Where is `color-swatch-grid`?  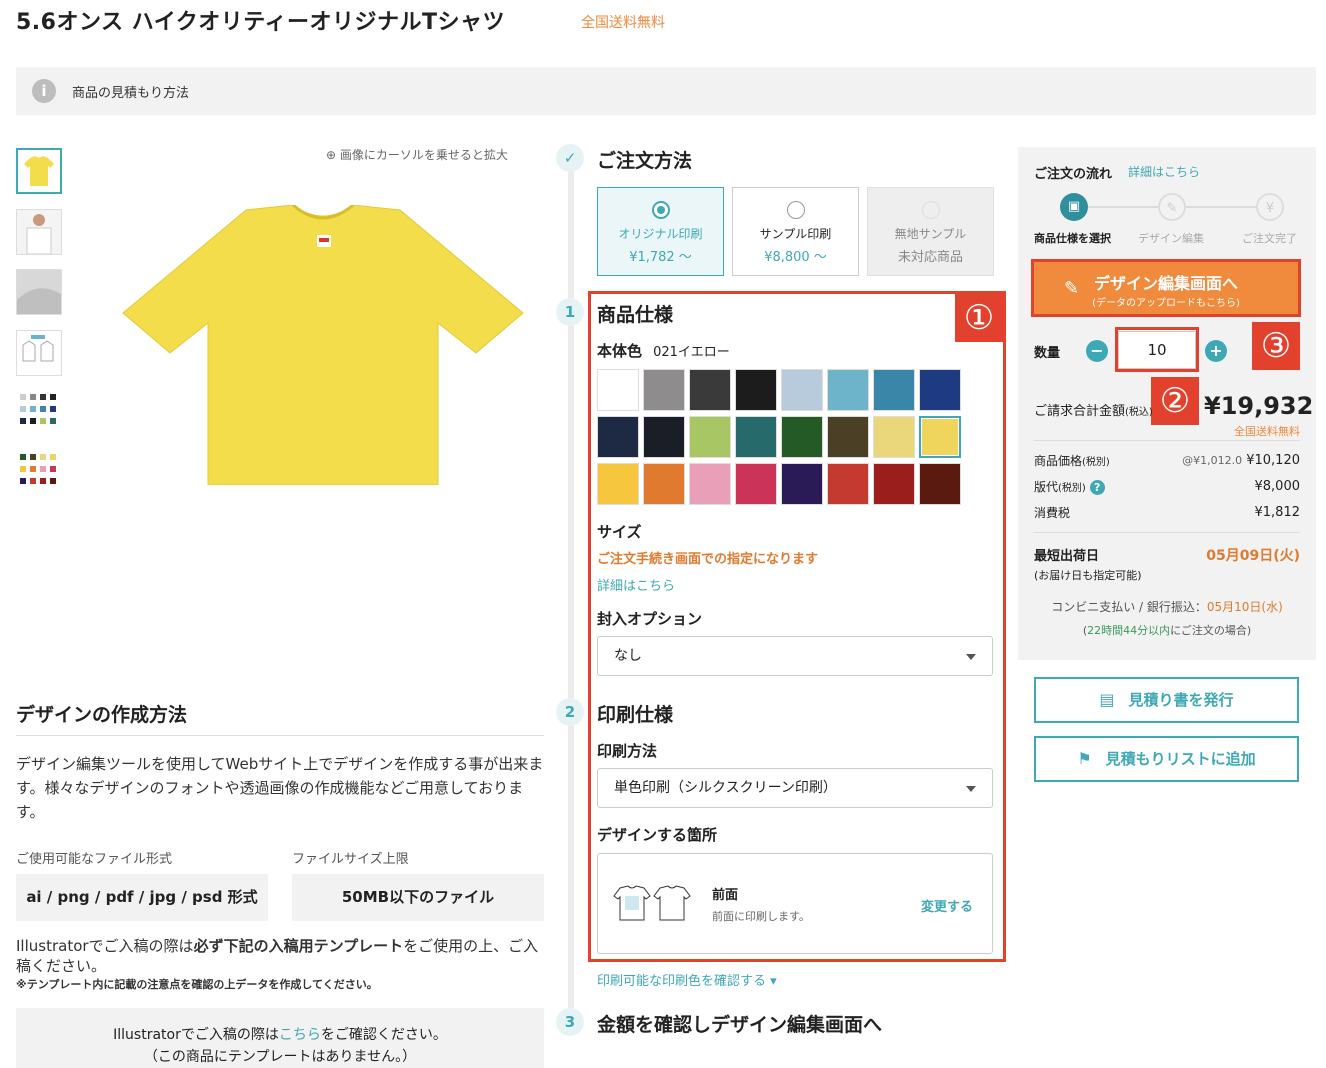 color-swatch-grid is located at coordinates (782, 437).